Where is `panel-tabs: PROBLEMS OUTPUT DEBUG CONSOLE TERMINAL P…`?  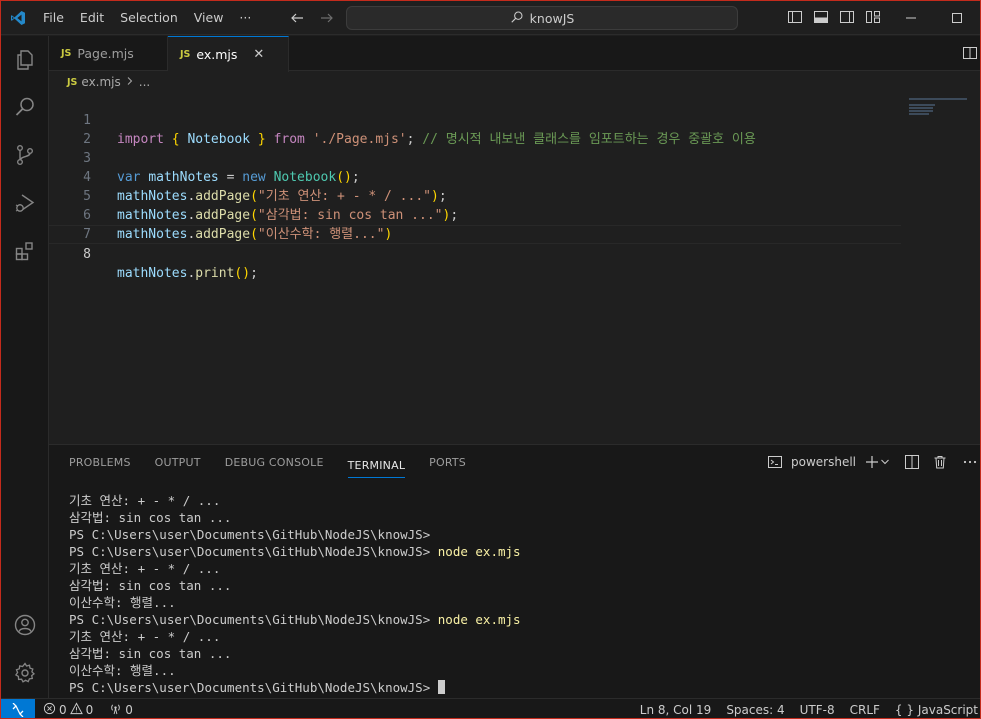 panel-tabs: PROBLEMS OUTPUT DEBUG CONSOLE TERMINAL P… is located at coordinates (267, 463).